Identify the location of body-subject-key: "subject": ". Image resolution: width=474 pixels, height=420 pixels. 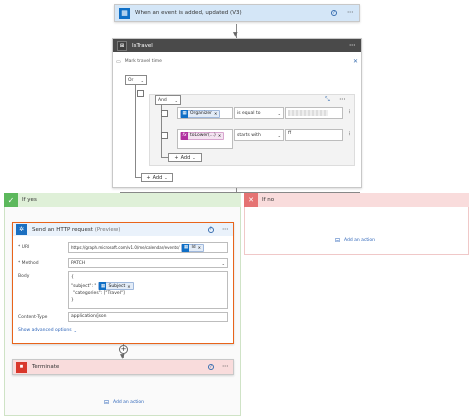
(84, 286).